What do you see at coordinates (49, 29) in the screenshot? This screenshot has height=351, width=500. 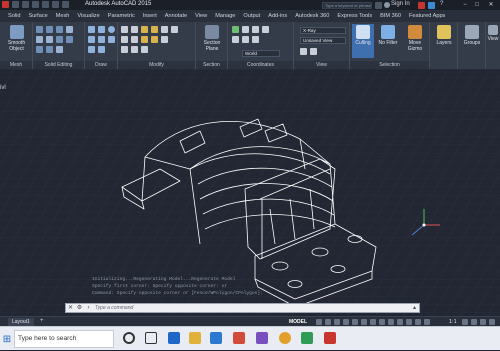 I see `subtract-icon` at bounding box center [49, 29].